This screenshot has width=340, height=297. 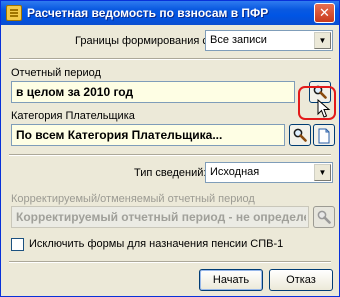 I want to click on payer-search-button, so click(x=300, y=135).